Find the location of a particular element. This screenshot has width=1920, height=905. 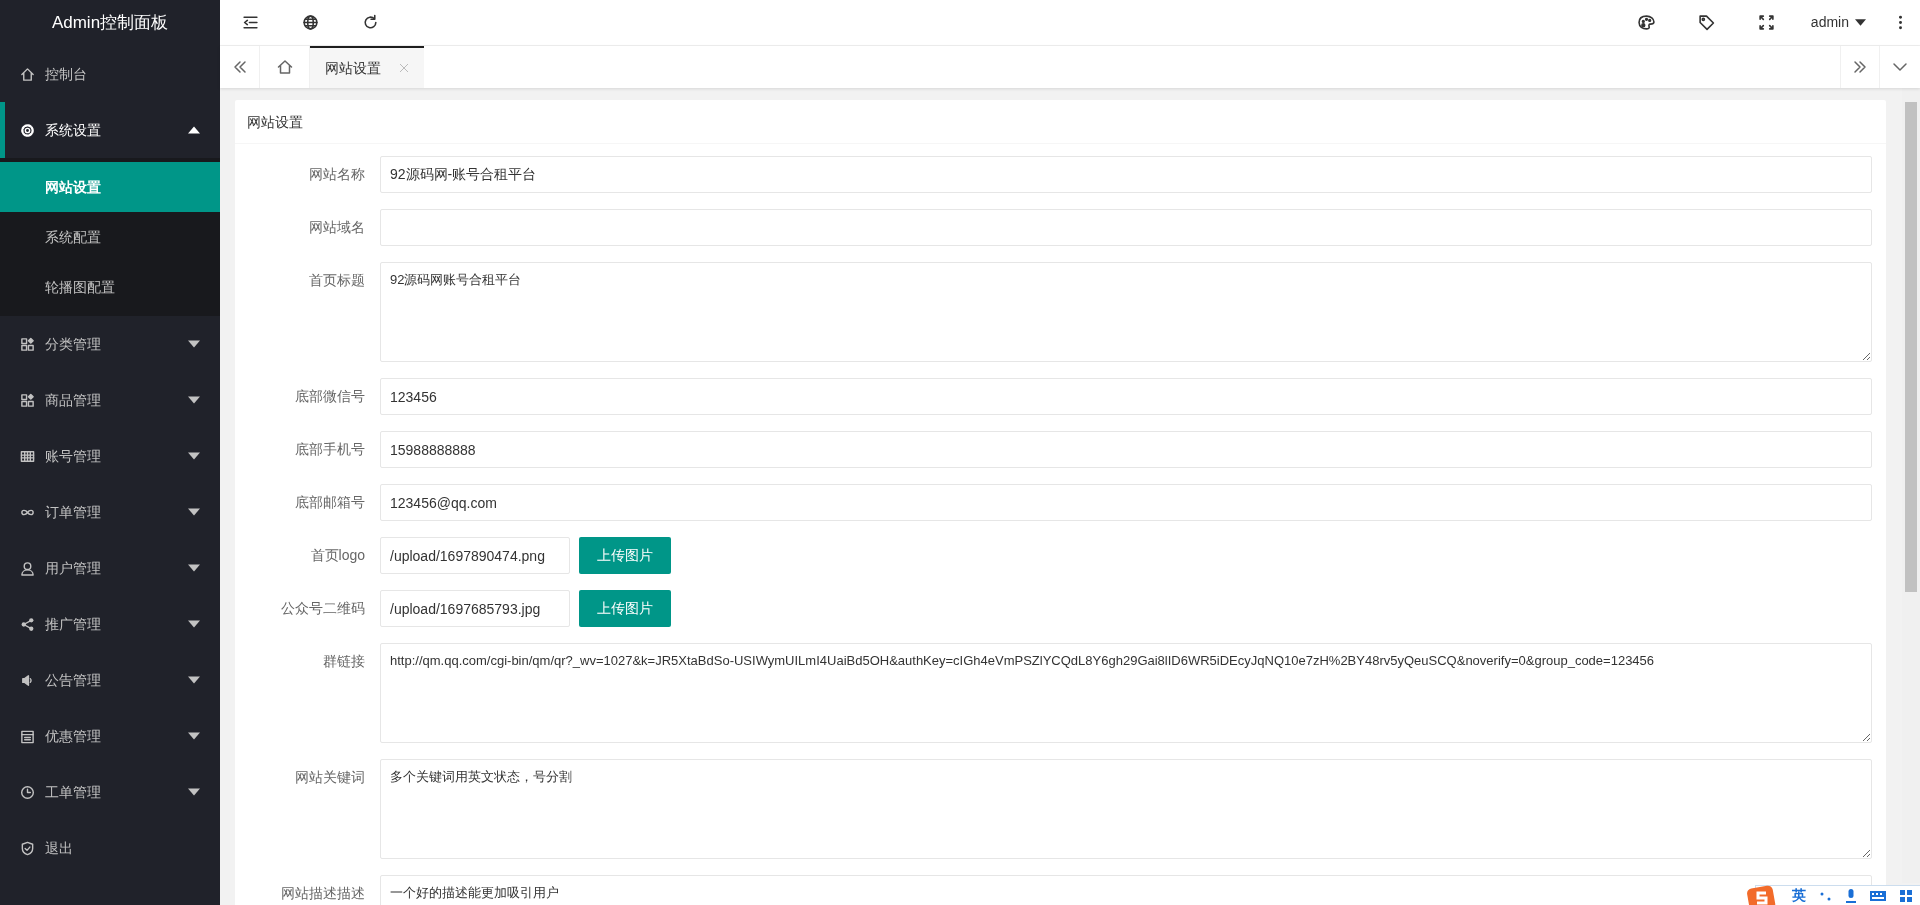

card-title: 网站设置 is located at coordinates (1060, 122).